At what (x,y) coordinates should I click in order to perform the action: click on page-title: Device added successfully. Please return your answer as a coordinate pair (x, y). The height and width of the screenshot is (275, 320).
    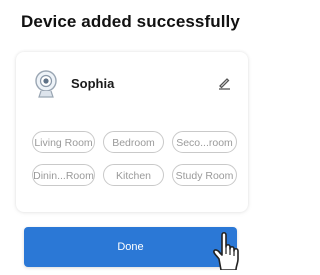
    Looking at the image, I should click on (130, 21).